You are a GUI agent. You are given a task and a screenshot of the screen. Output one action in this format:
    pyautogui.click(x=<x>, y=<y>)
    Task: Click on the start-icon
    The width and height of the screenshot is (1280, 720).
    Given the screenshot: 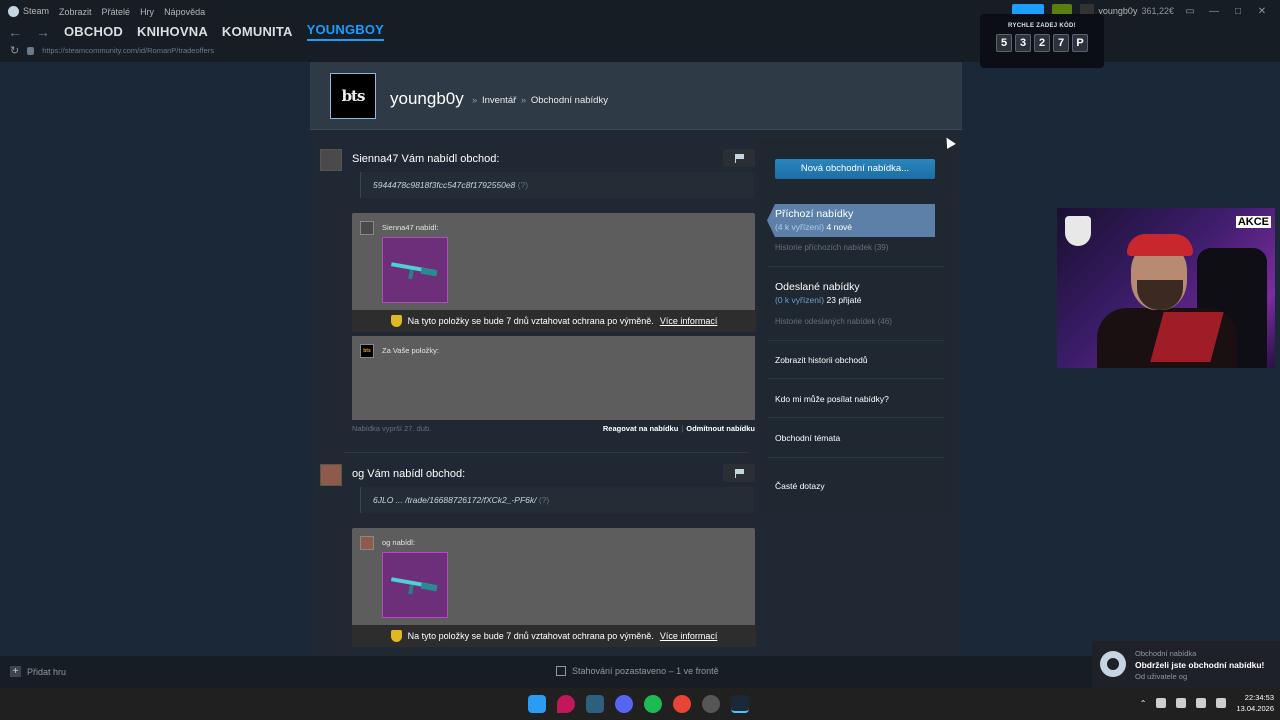 What is the action you would take?
    pyautogui.click(x=537, y=704)
    